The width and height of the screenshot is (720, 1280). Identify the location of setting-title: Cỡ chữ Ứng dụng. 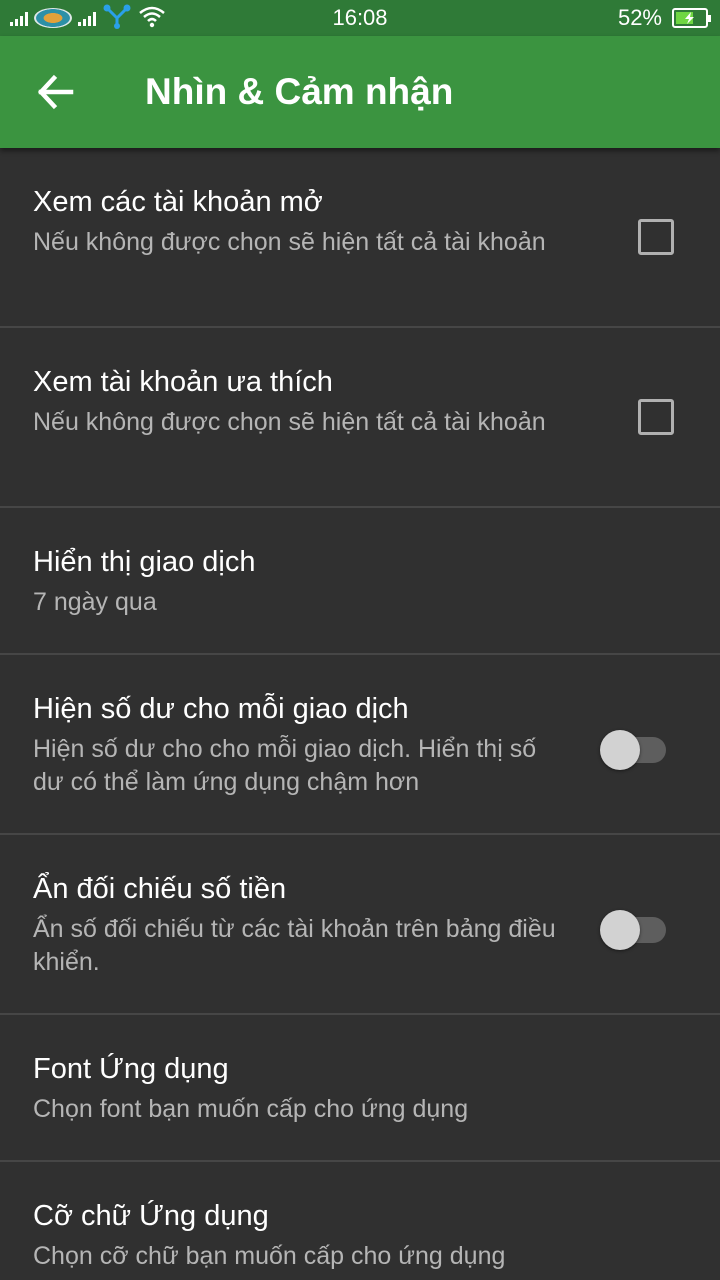
(151, 1216).